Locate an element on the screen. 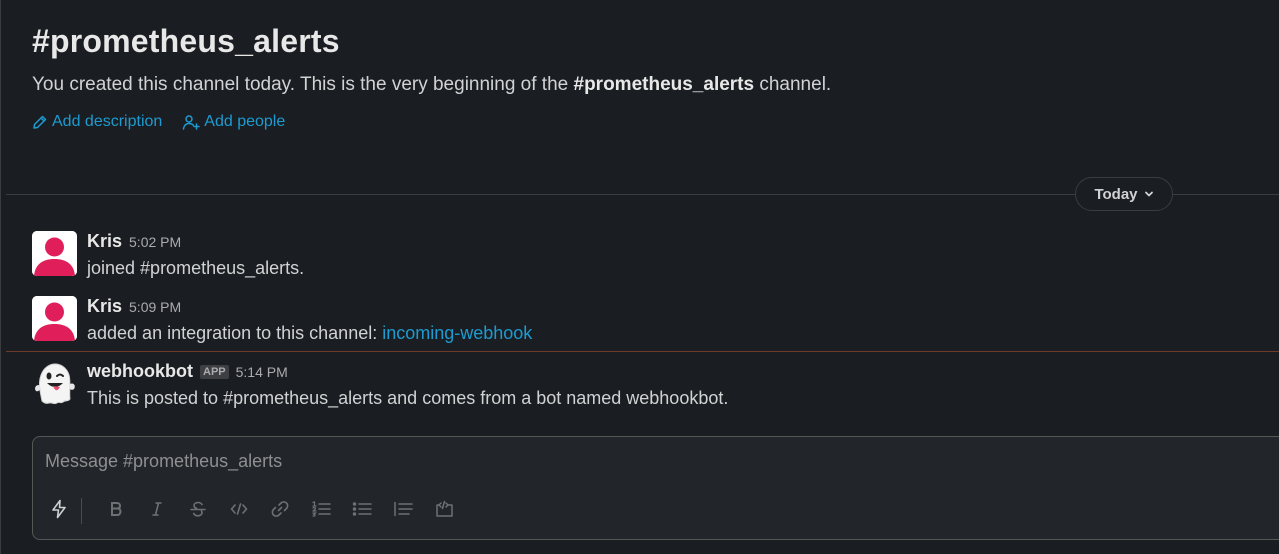 This screenshot has height=554, width=1279. day-divider-label: Today is located at coordinates (1116, 194).